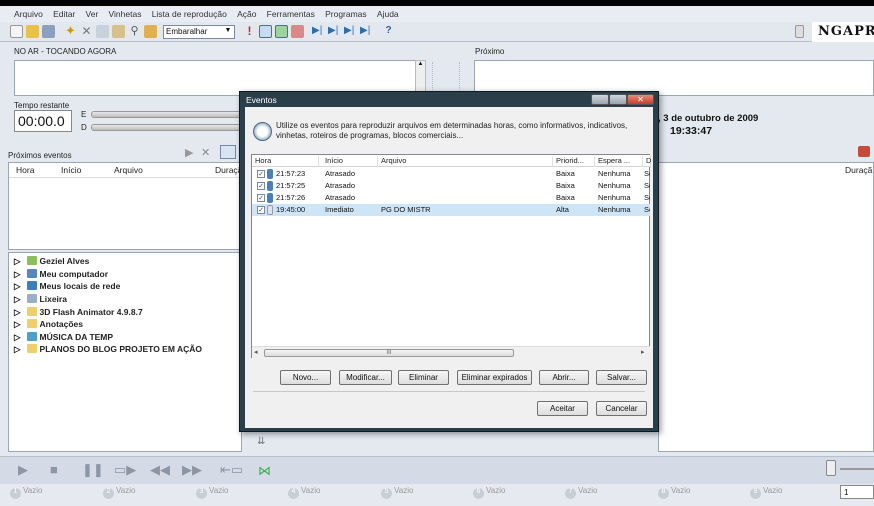 This screenshot has height=506, width=874. What do you see at coordinates (291, 12) in the screenshot?
I see `menu-ferramentas: Ferramentas` at bounding box center [291, 12].